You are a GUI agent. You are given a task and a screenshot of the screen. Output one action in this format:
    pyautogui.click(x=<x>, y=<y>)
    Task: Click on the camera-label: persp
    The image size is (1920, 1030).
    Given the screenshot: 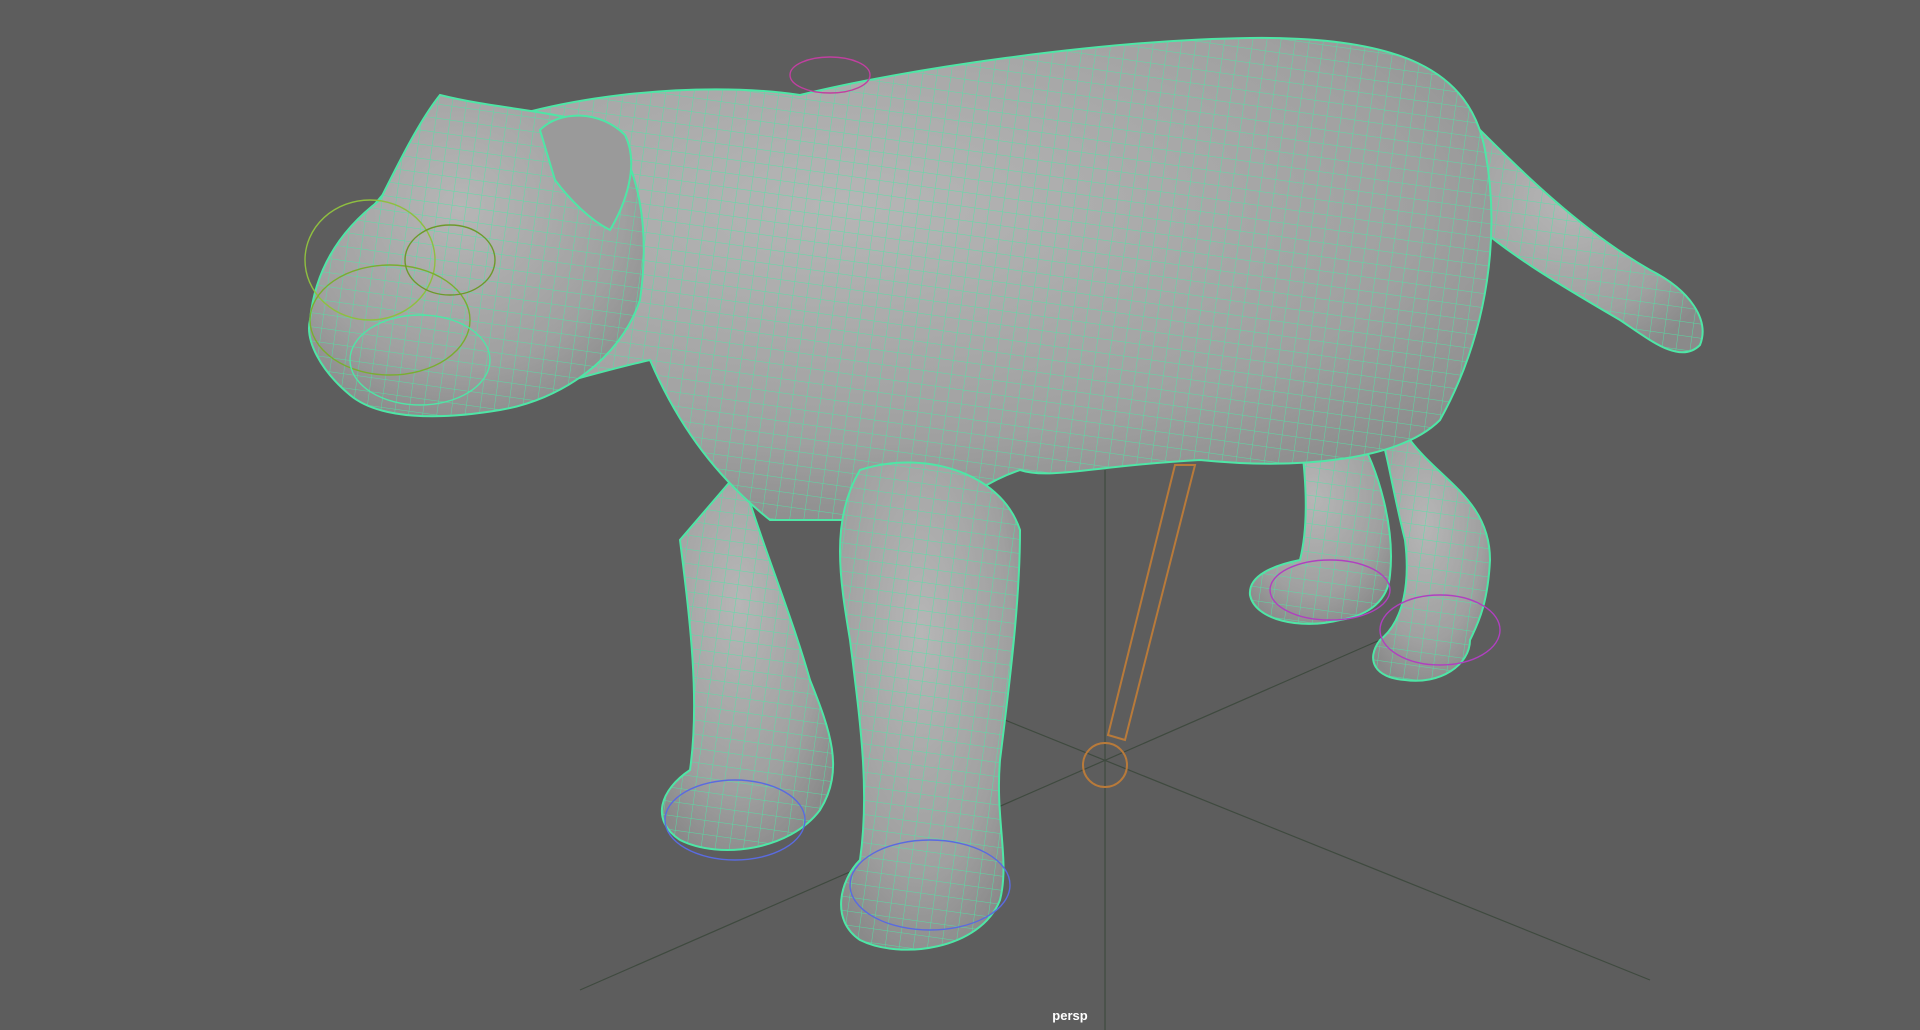 What is the action you would take?
    pyautogui.click(x=1070, y=1015)
    